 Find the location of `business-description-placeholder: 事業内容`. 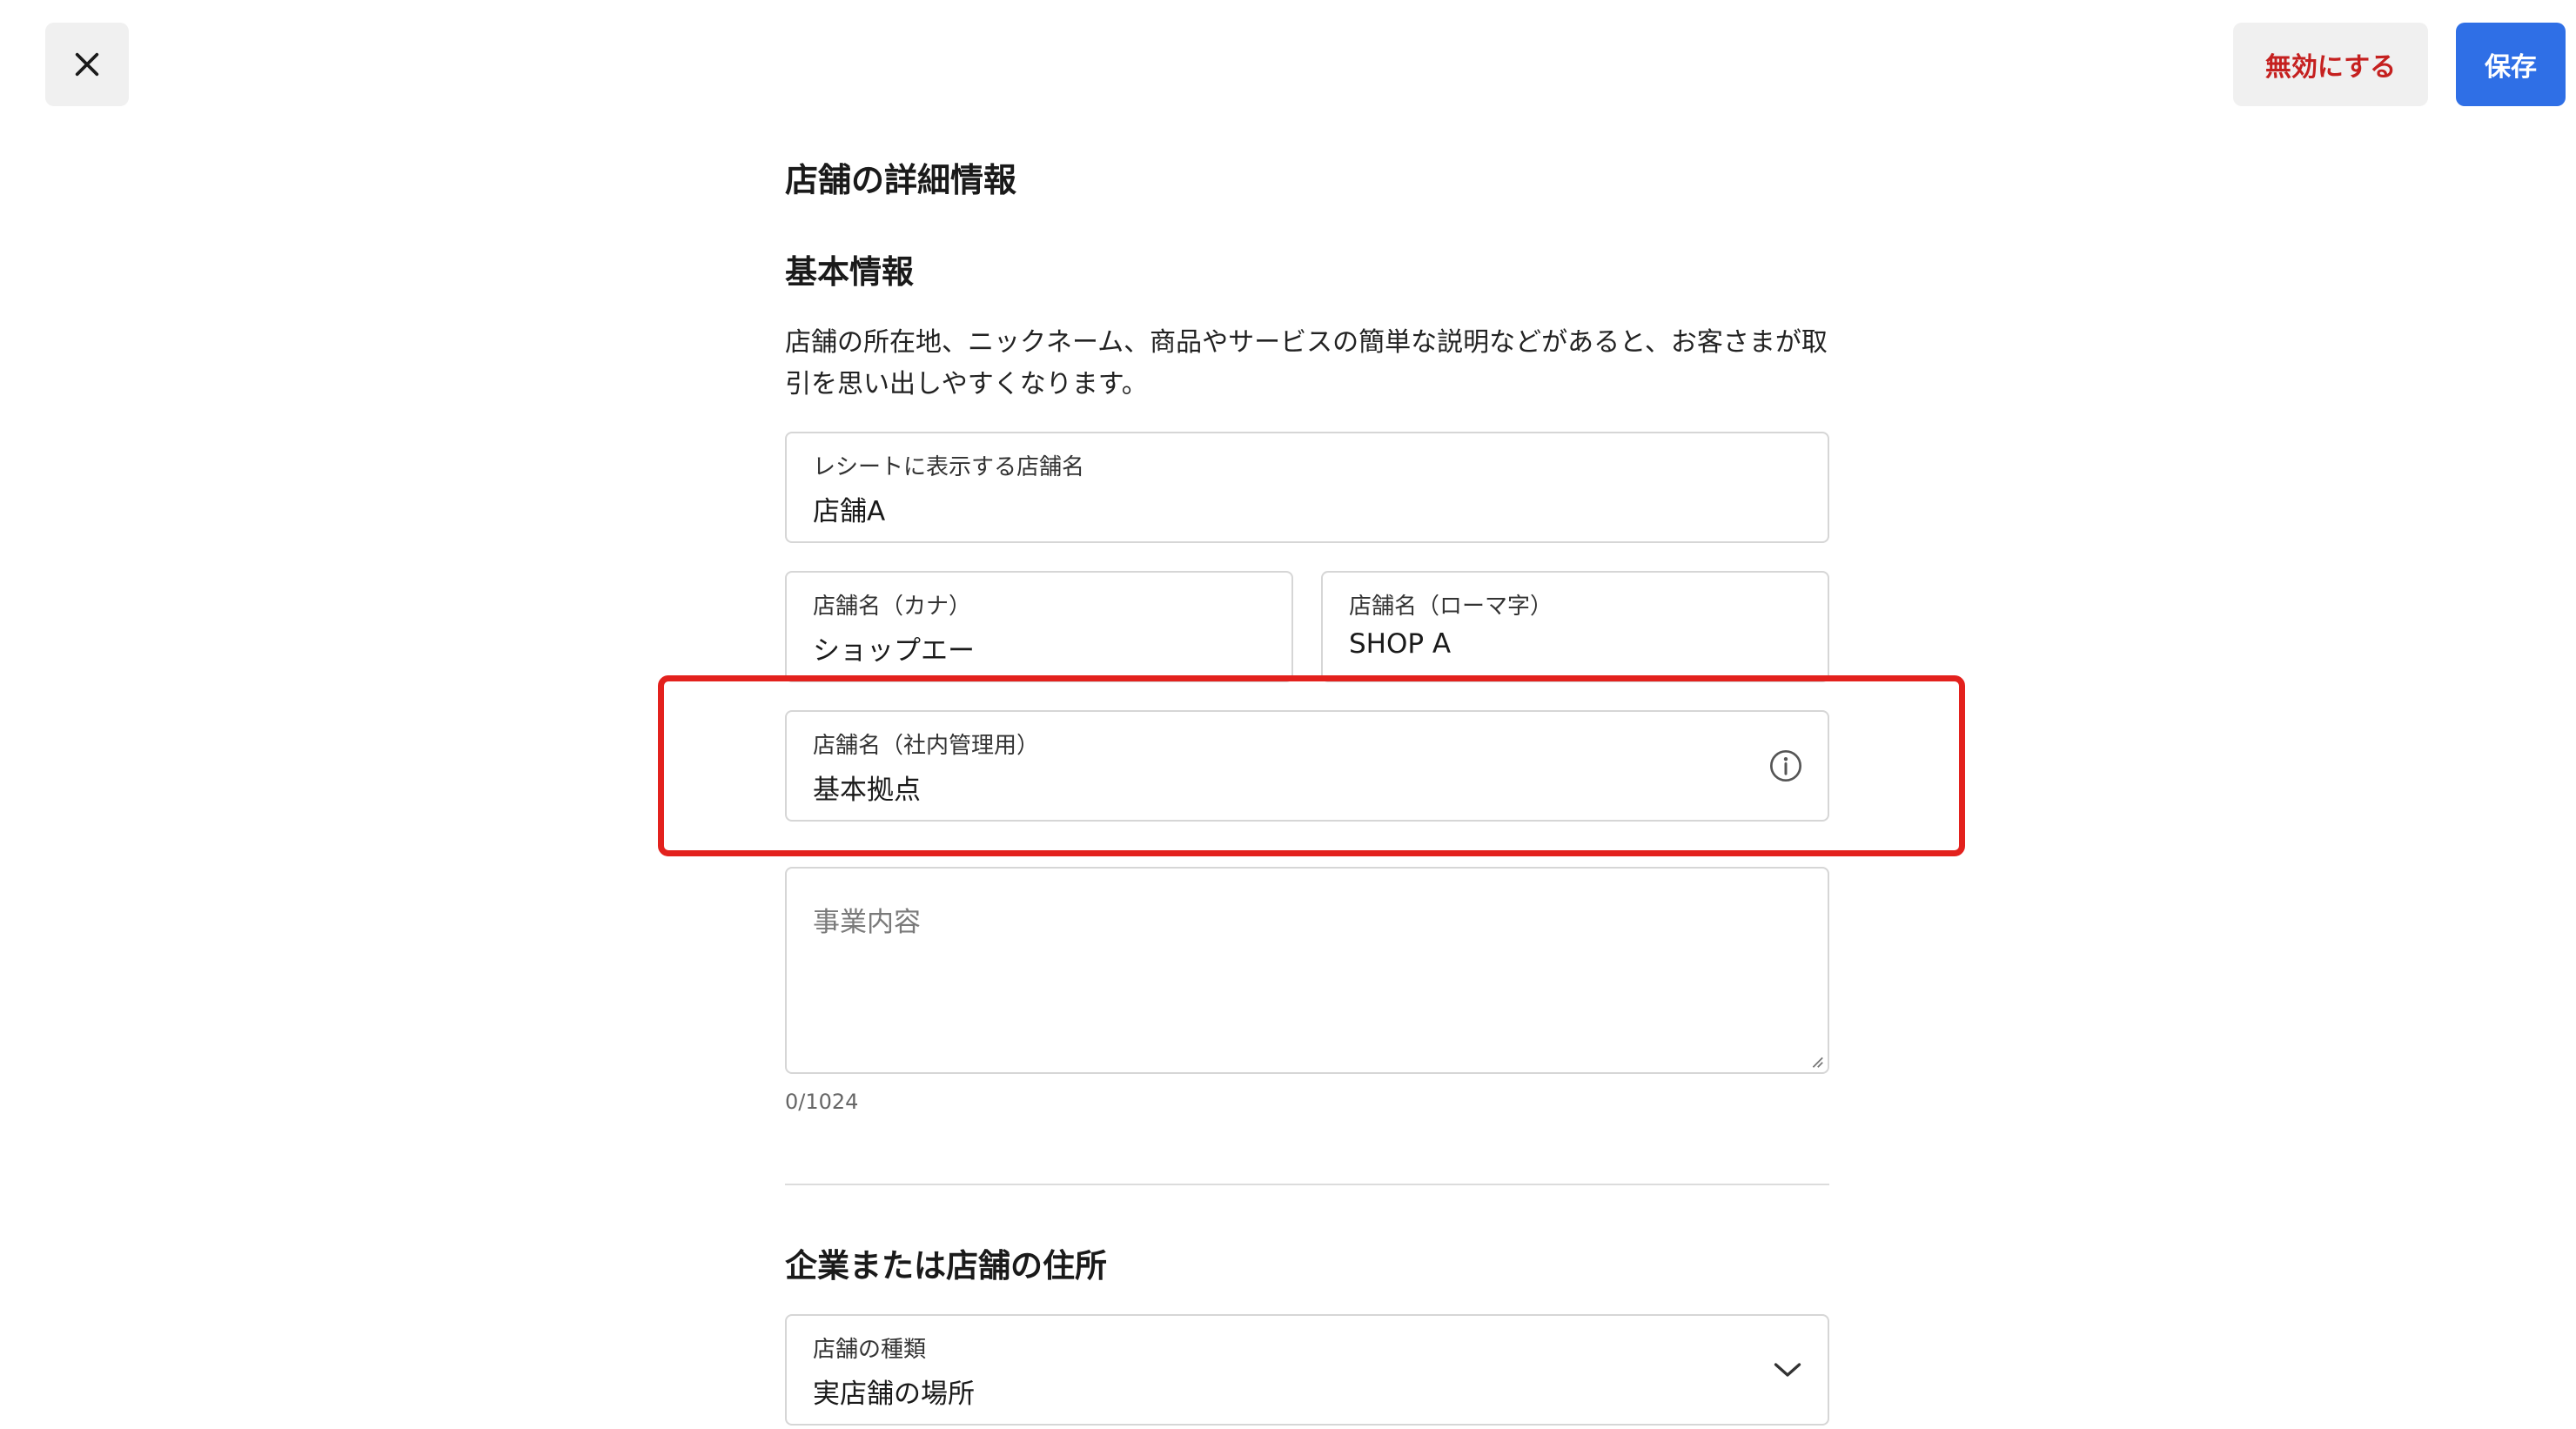

business-description-placeholder: 事業内容 is located at coordinates (867, 922).